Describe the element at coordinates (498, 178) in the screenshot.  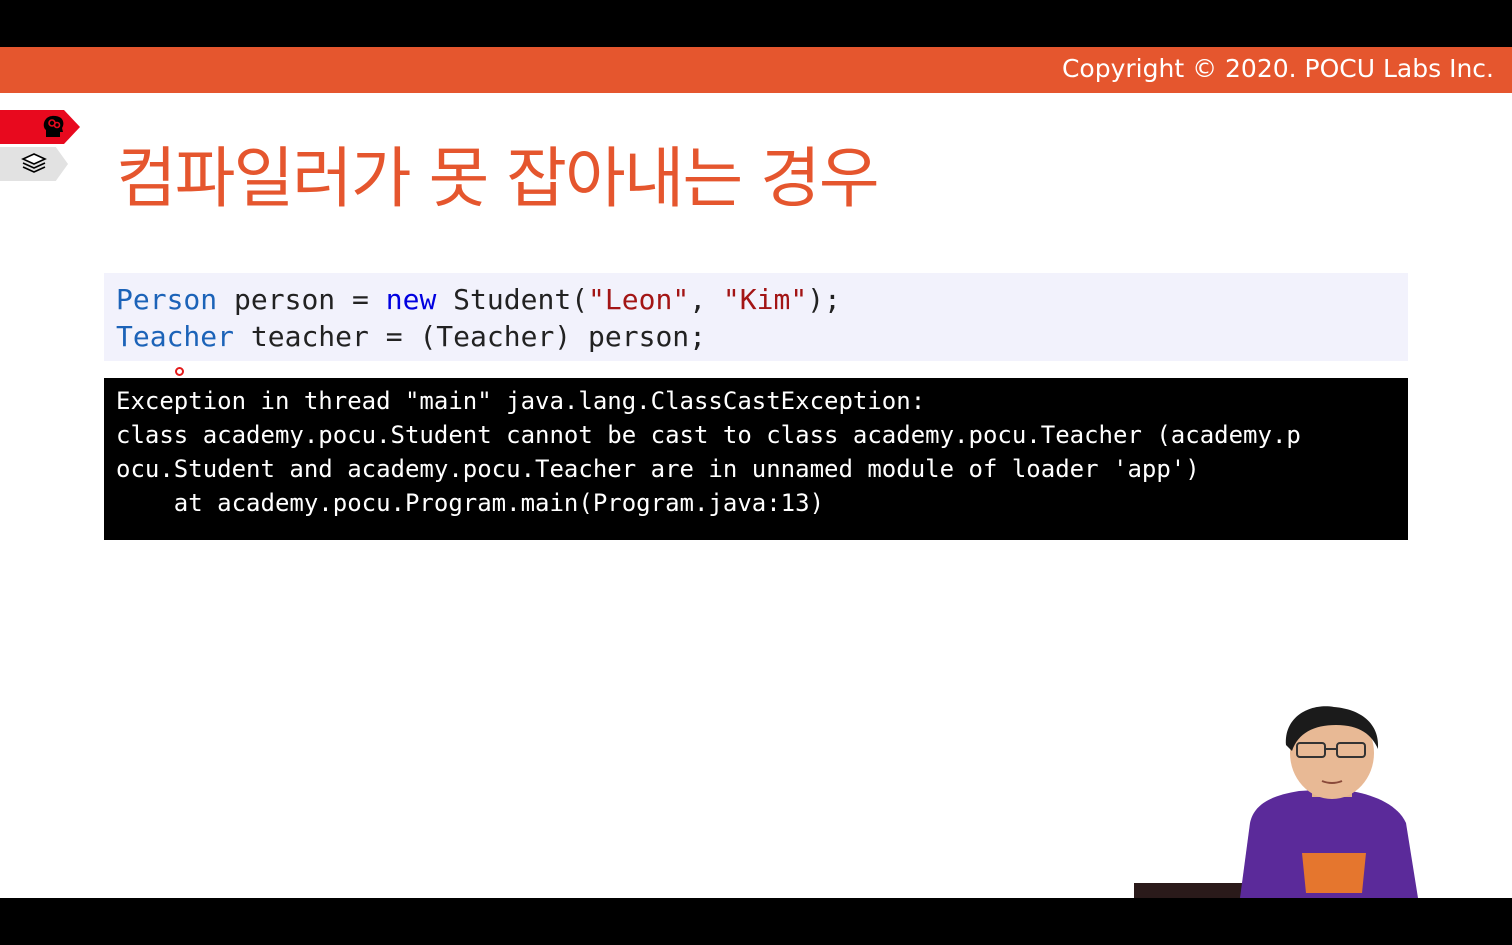
I see `slide-title: 컴파일러가 못 잡아내는 경우` at that location.